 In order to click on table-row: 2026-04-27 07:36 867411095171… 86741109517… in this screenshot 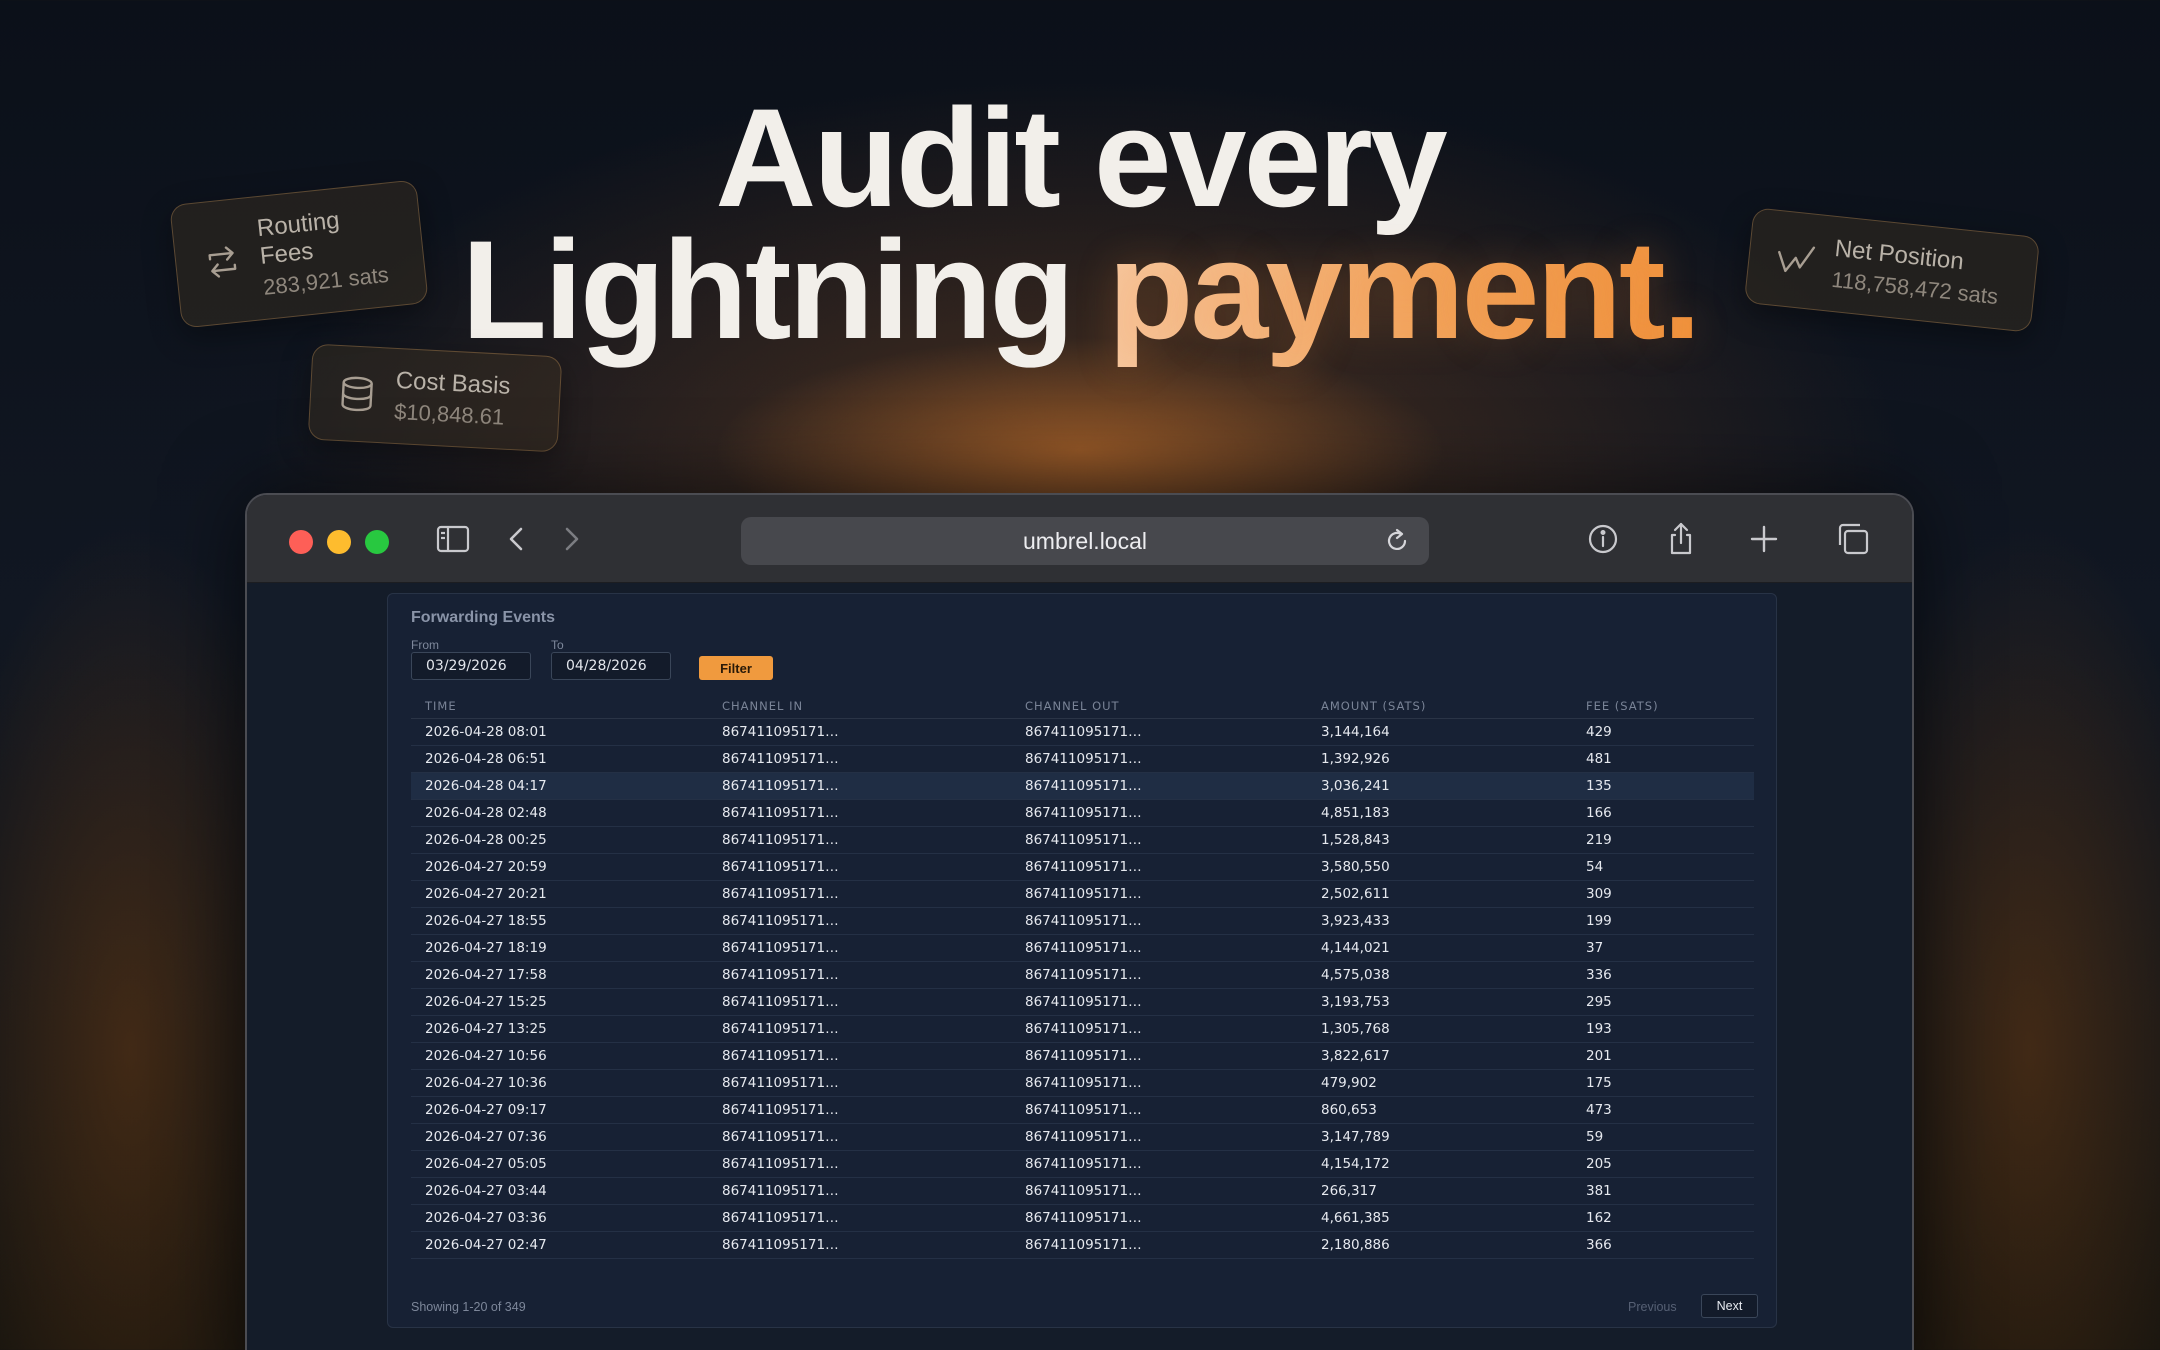, I will do `click(1082, 1137)`.